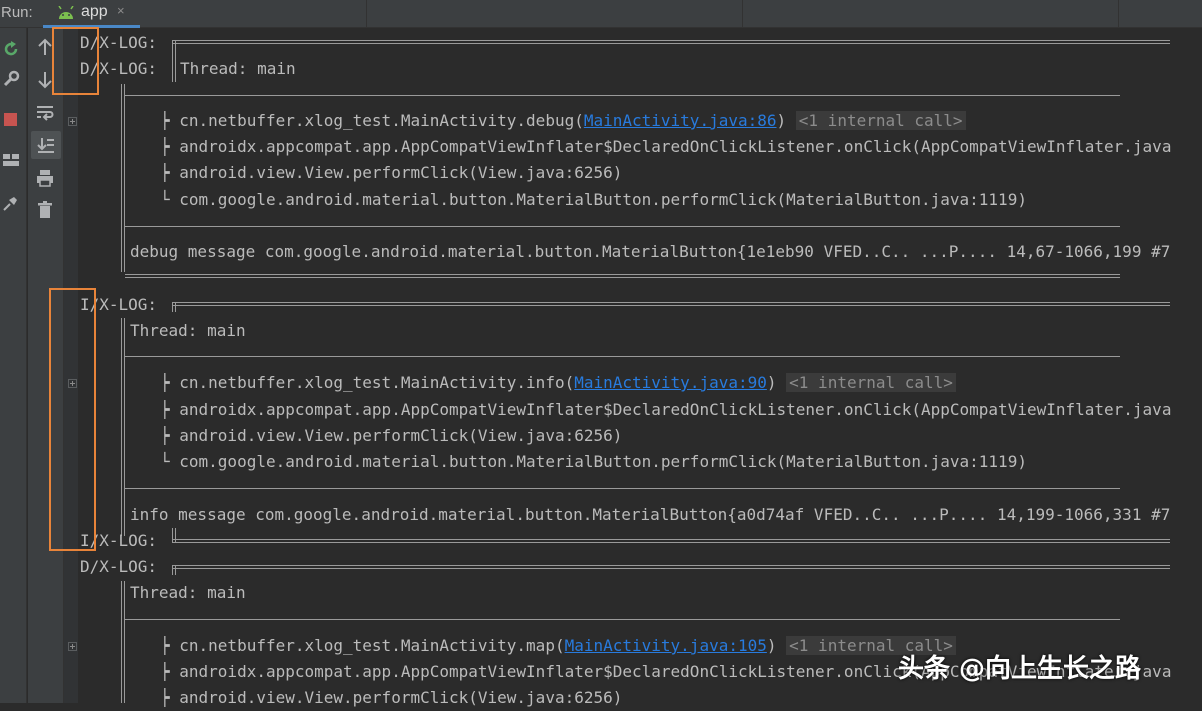  I want to click on trash-icon, so click(45, 210).